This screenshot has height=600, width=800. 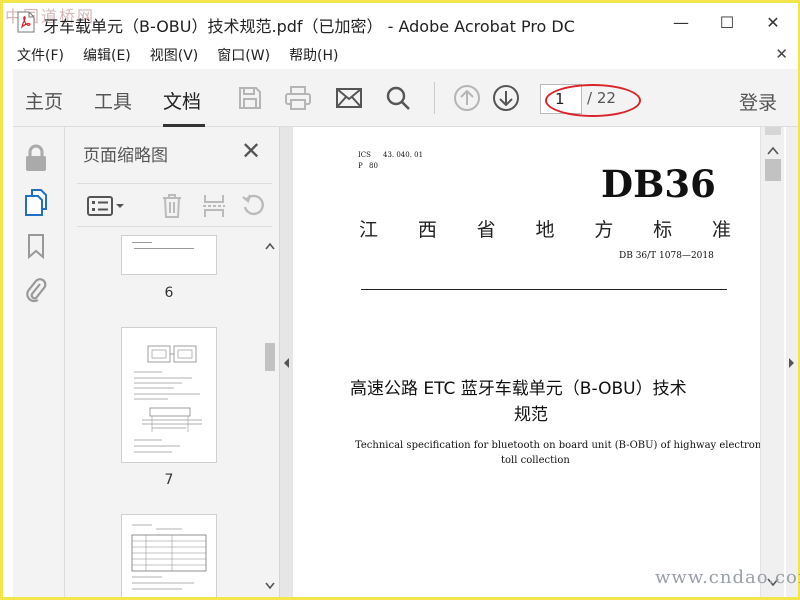 What do you see at coordinates (666, 256) in the screenshot?
I see `document-number: DB 36/T 1078—2018` at bounding box center [666, 256].